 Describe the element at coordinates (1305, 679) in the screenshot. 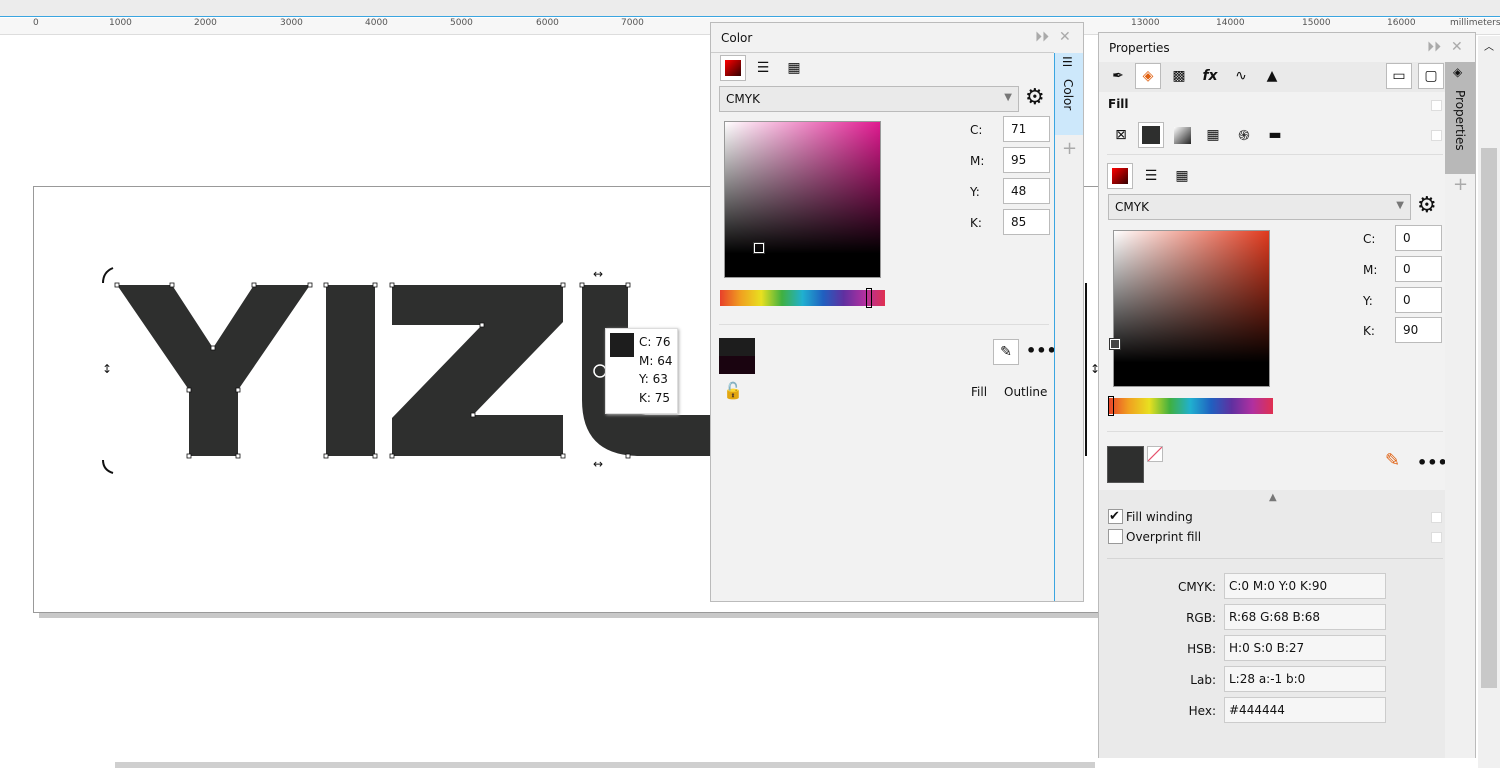

I see `lab-value: L:28 a:-1 b:0` at that location.